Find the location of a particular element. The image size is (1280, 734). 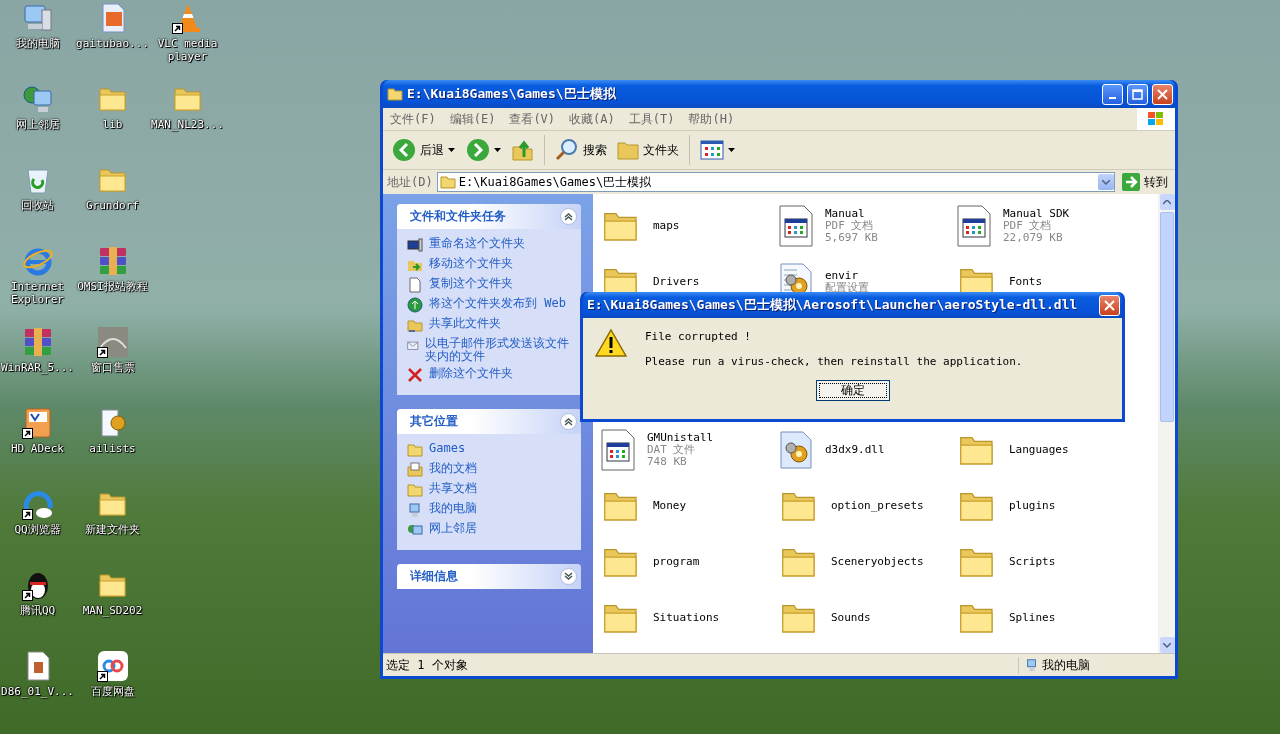

dropdown-button is located at coordinates (1106, 182).